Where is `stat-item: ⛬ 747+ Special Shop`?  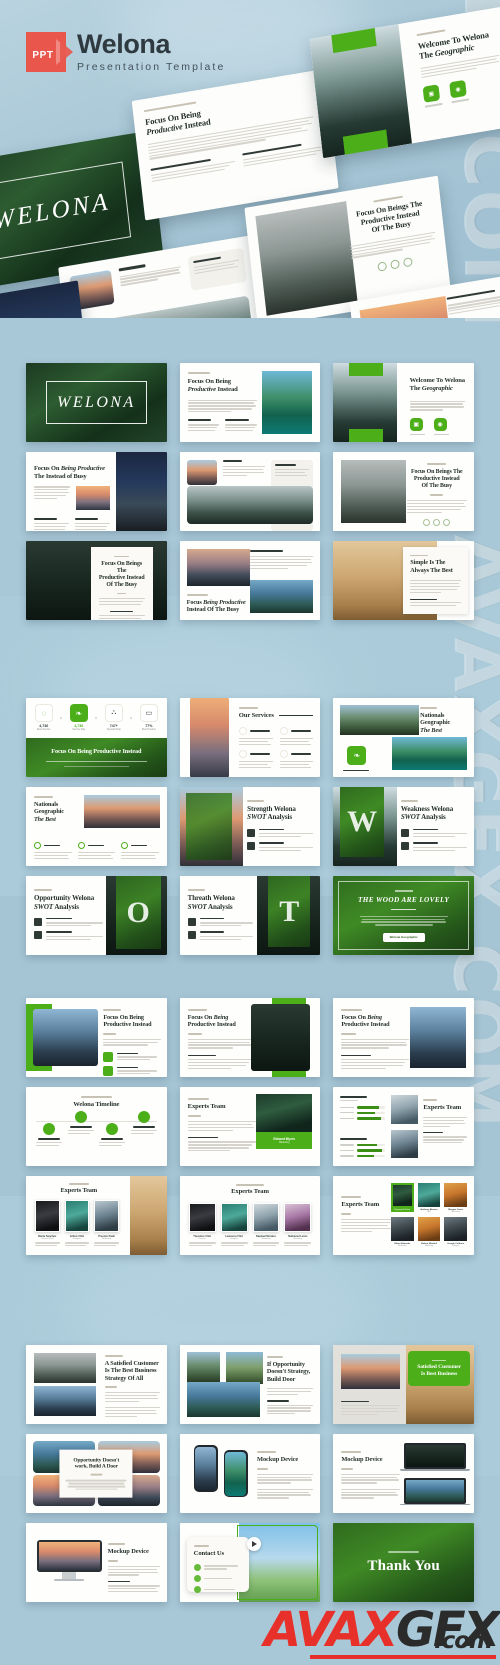 stat-item: ⛬ 747+ Special Shop is located at coordinates (113, 717).